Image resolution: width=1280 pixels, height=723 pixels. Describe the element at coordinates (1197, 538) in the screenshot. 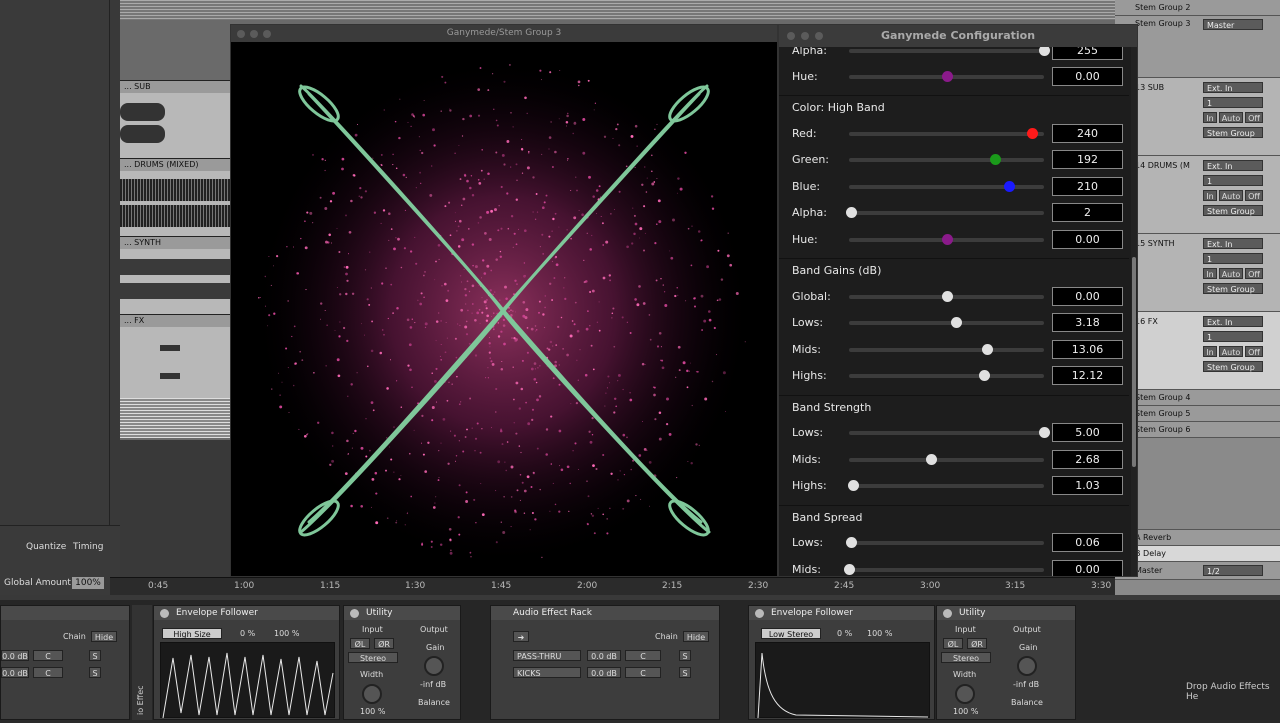

I see `return-track-row: A Reverb` at that location.